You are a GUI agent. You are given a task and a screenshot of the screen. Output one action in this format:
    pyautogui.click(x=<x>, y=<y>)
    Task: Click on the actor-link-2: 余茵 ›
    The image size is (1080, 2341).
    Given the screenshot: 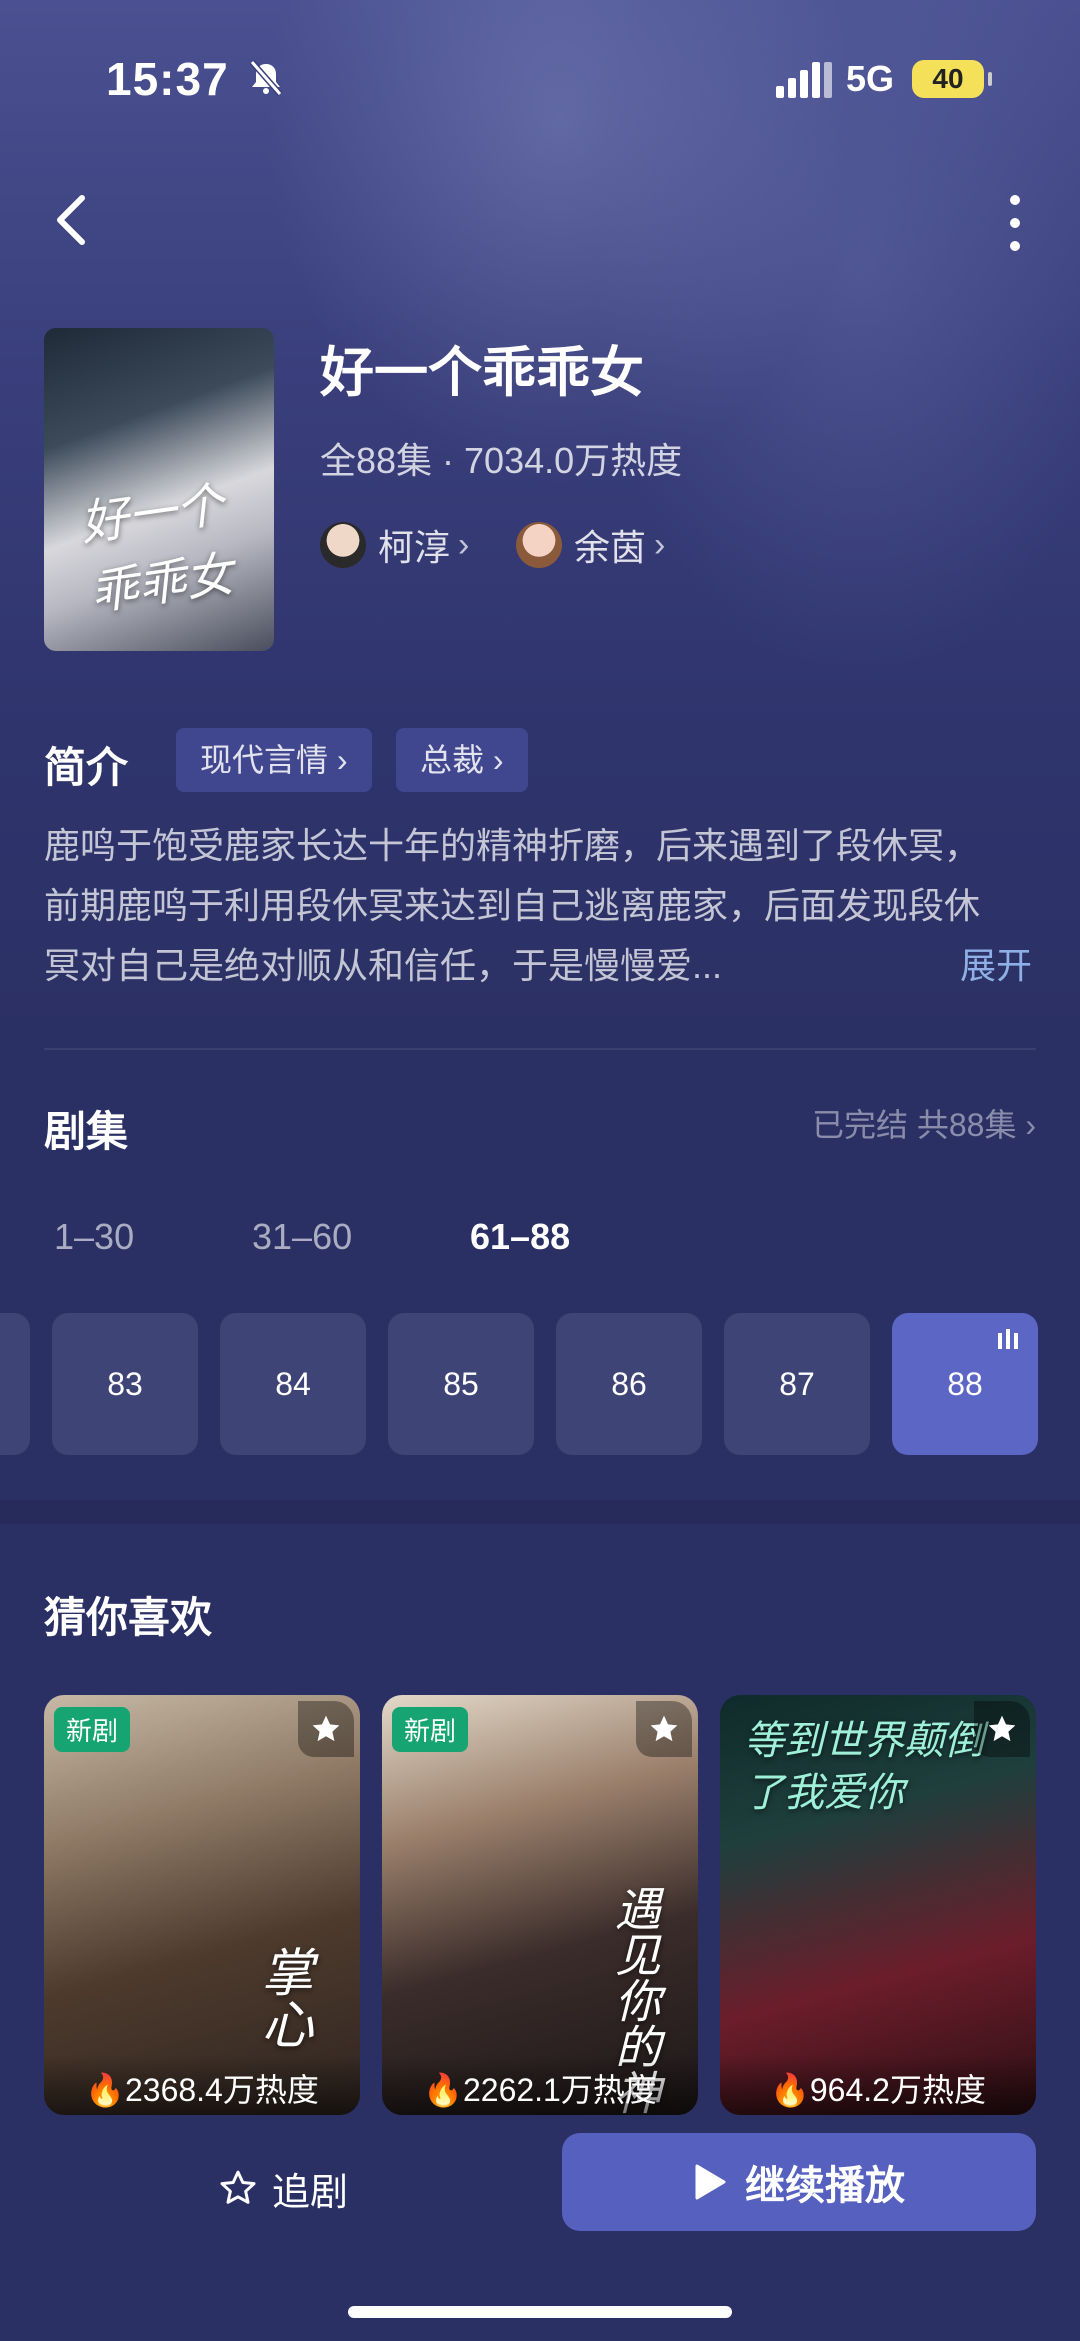 What is the action you would take?
    pyautogui.click(x=590, y=545)
    